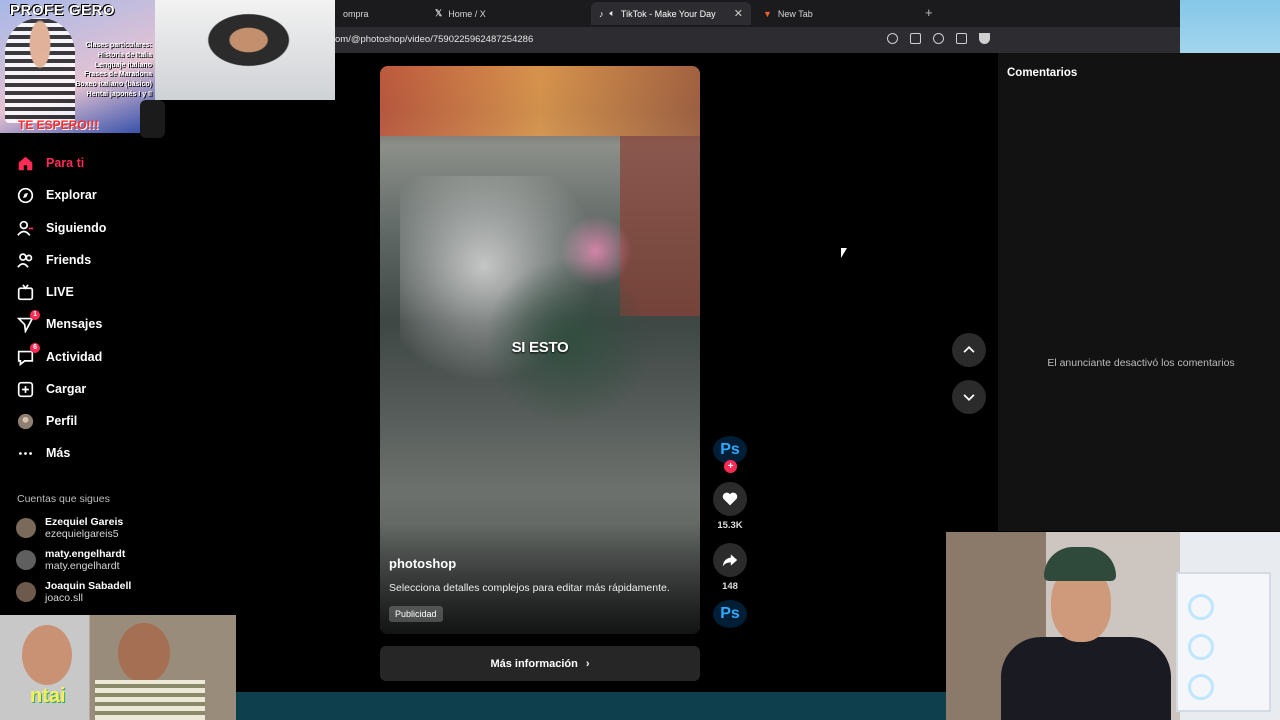 Image resolution: width=1280 pixels, height=720 pixels. I want to click on sidebar-item-mensajes: 1 Mensajes, so click(59, 322).